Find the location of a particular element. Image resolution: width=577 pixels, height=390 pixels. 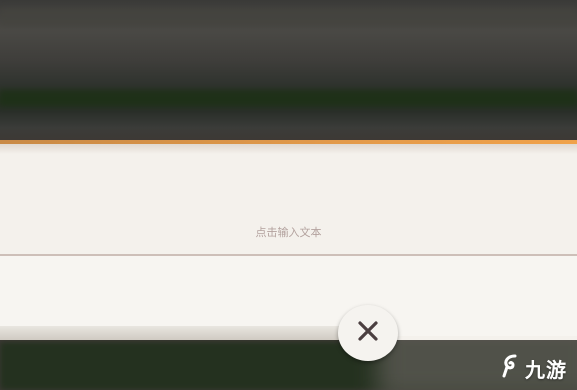

close-icon is located at coordinates (368, 333).